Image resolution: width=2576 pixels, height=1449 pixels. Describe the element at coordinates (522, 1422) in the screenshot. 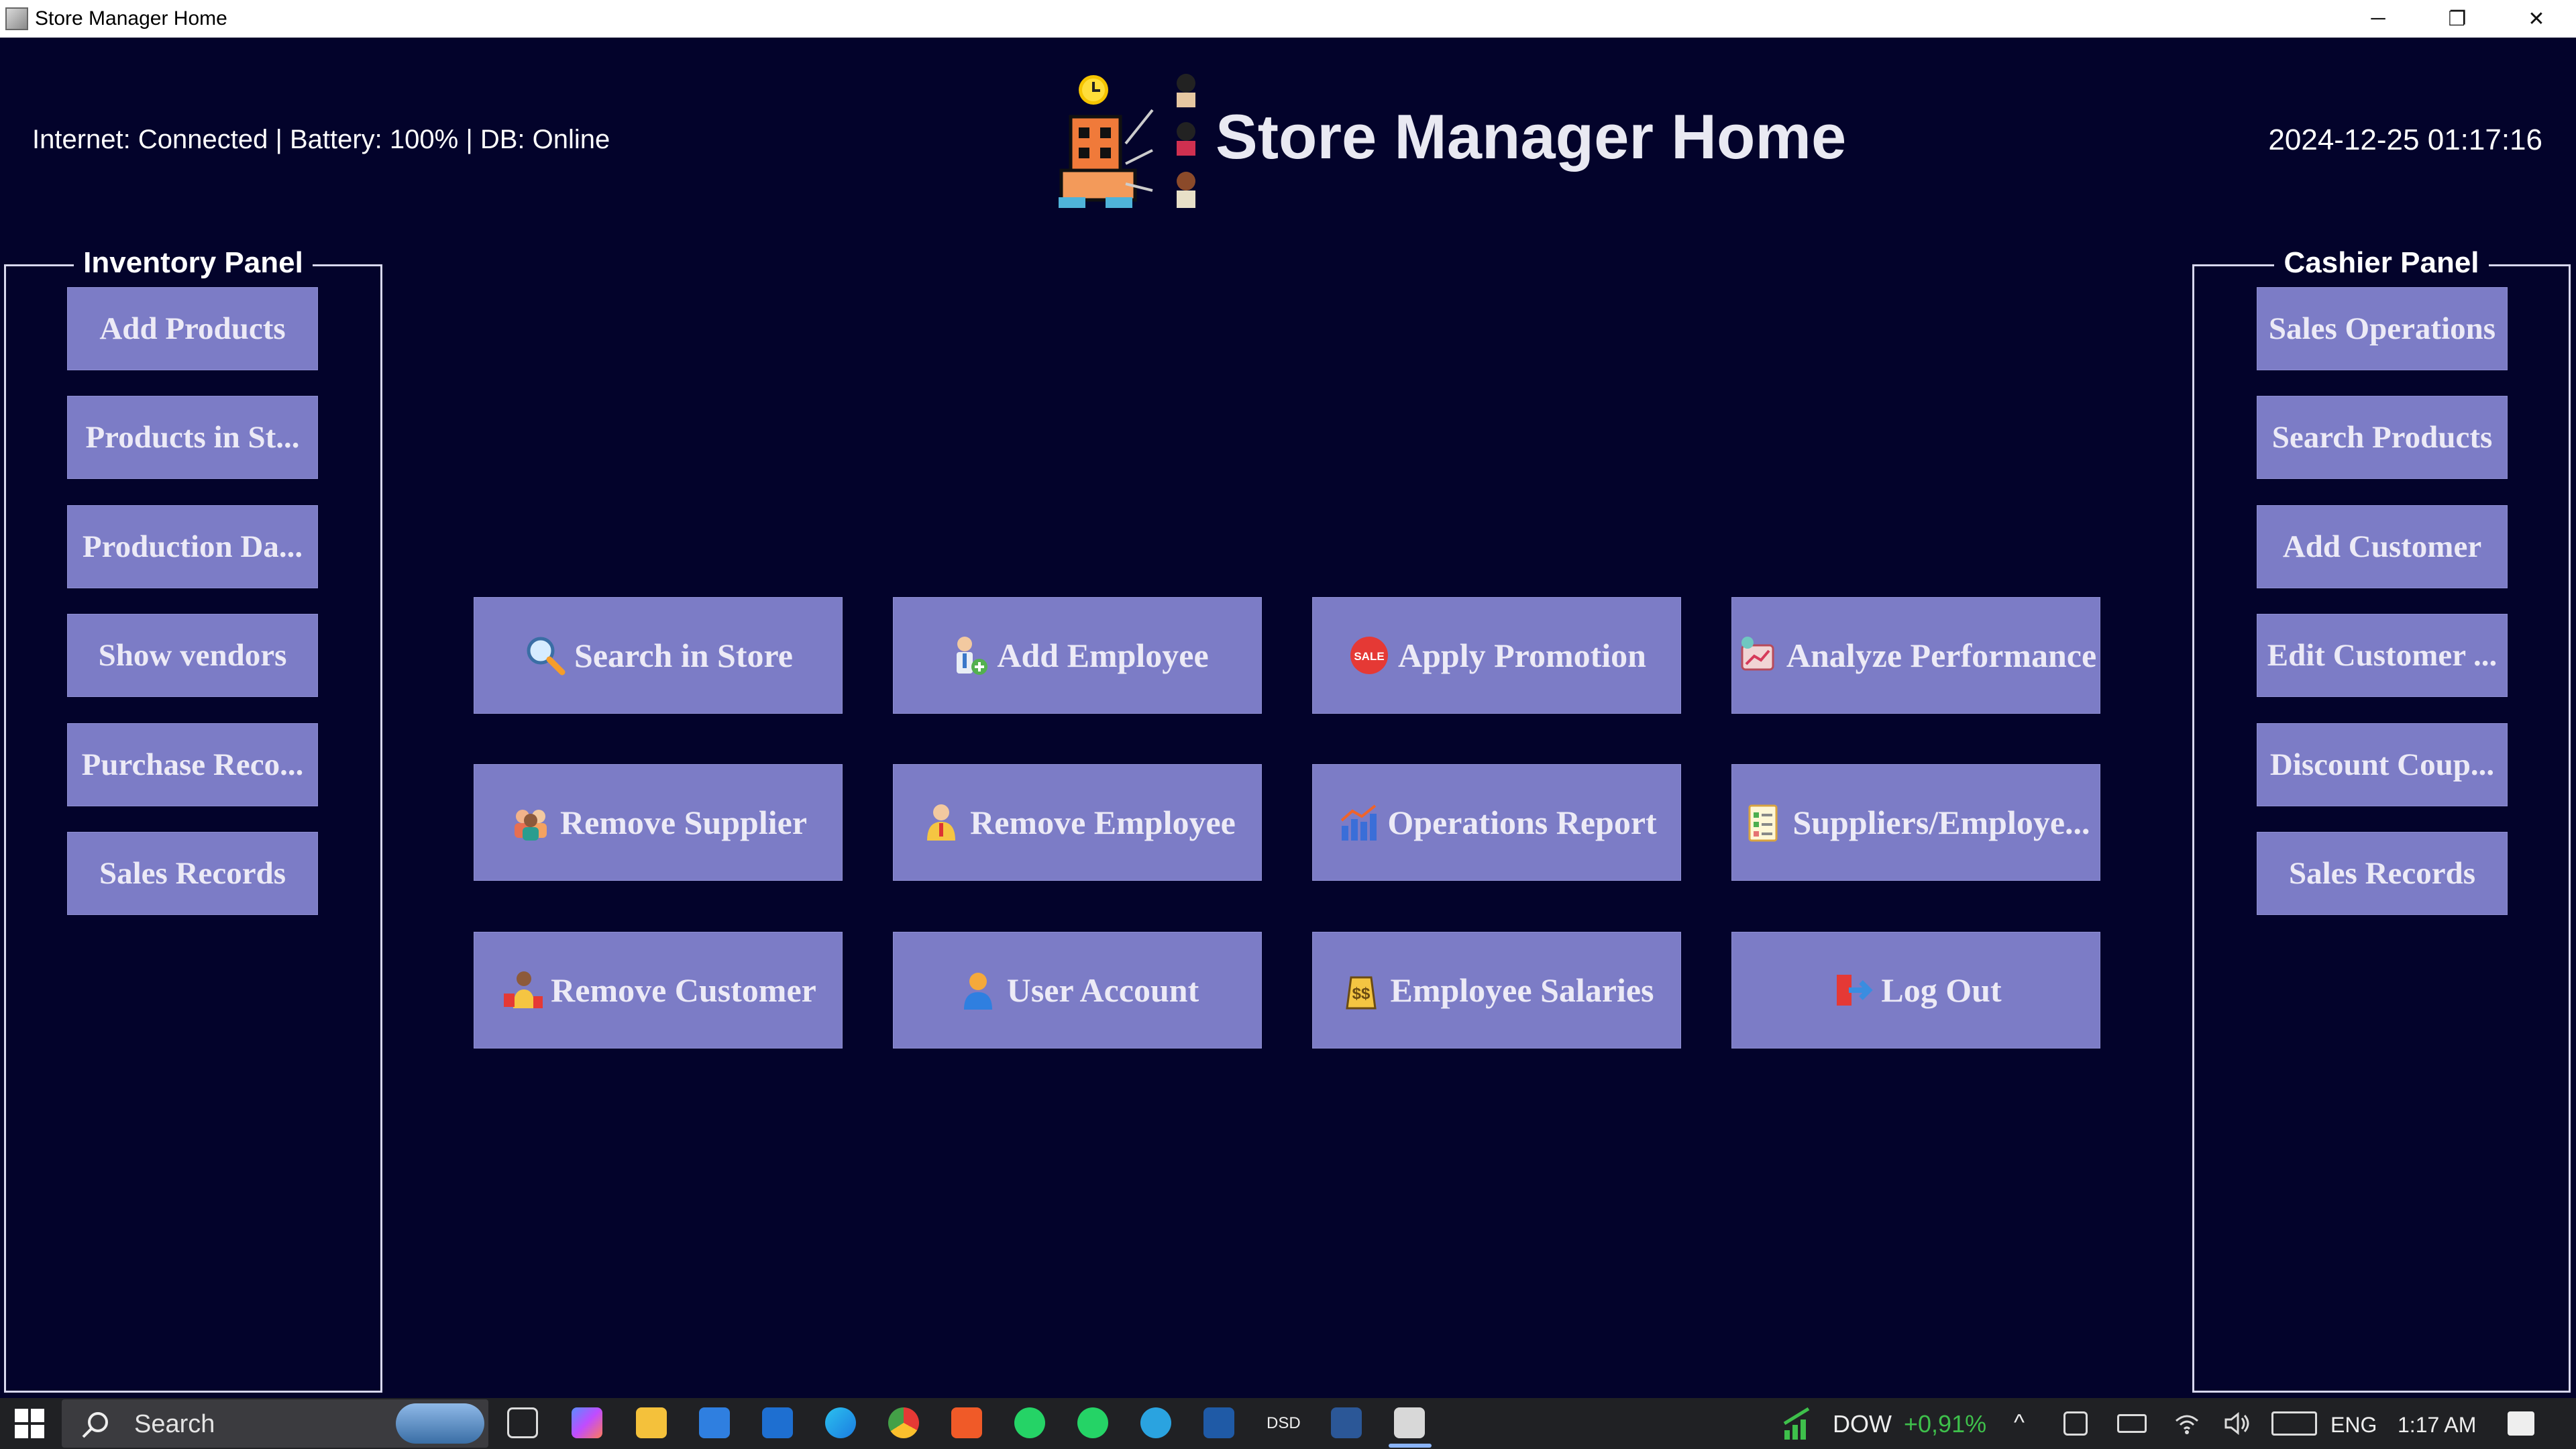

I see `task-view-icon` at that location.